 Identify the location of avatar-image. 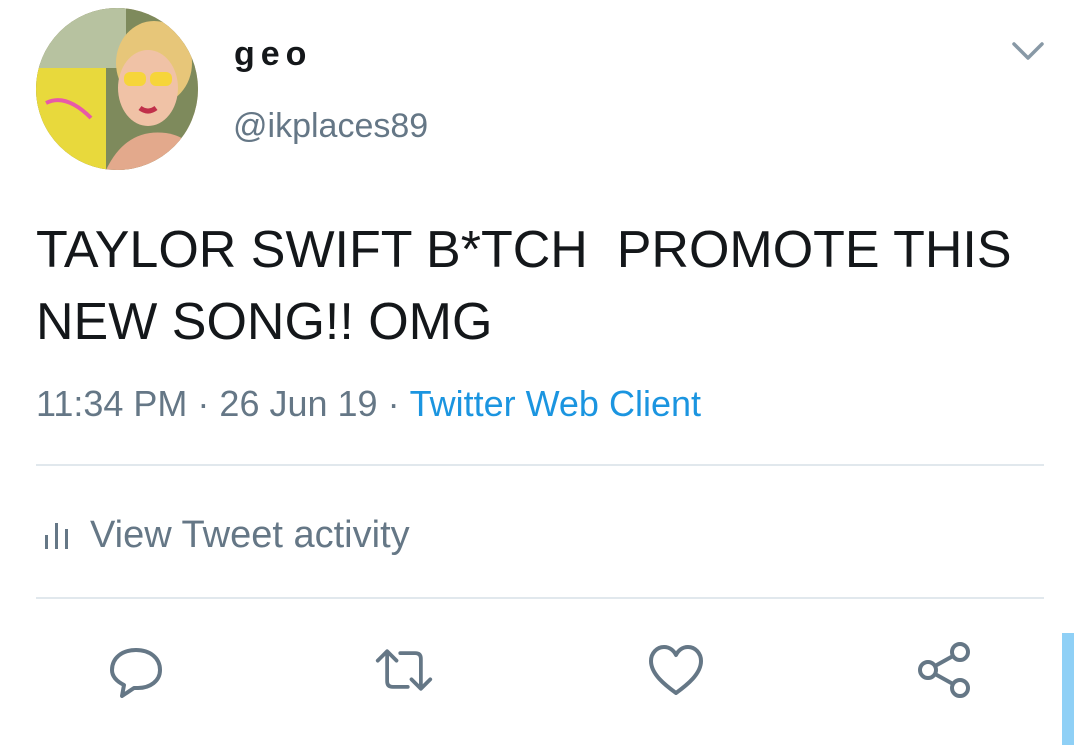
(117, 89).